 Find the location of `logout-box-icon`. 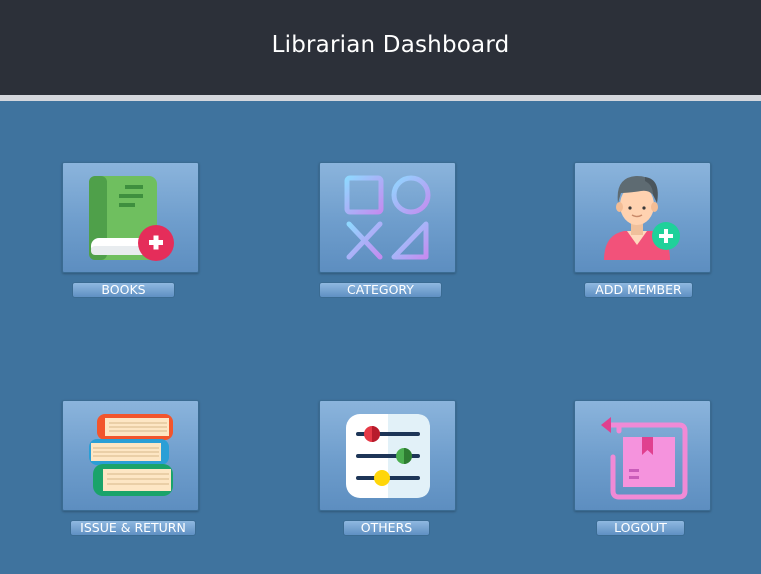

logout-box-icon is located at coordinates (644, 458).